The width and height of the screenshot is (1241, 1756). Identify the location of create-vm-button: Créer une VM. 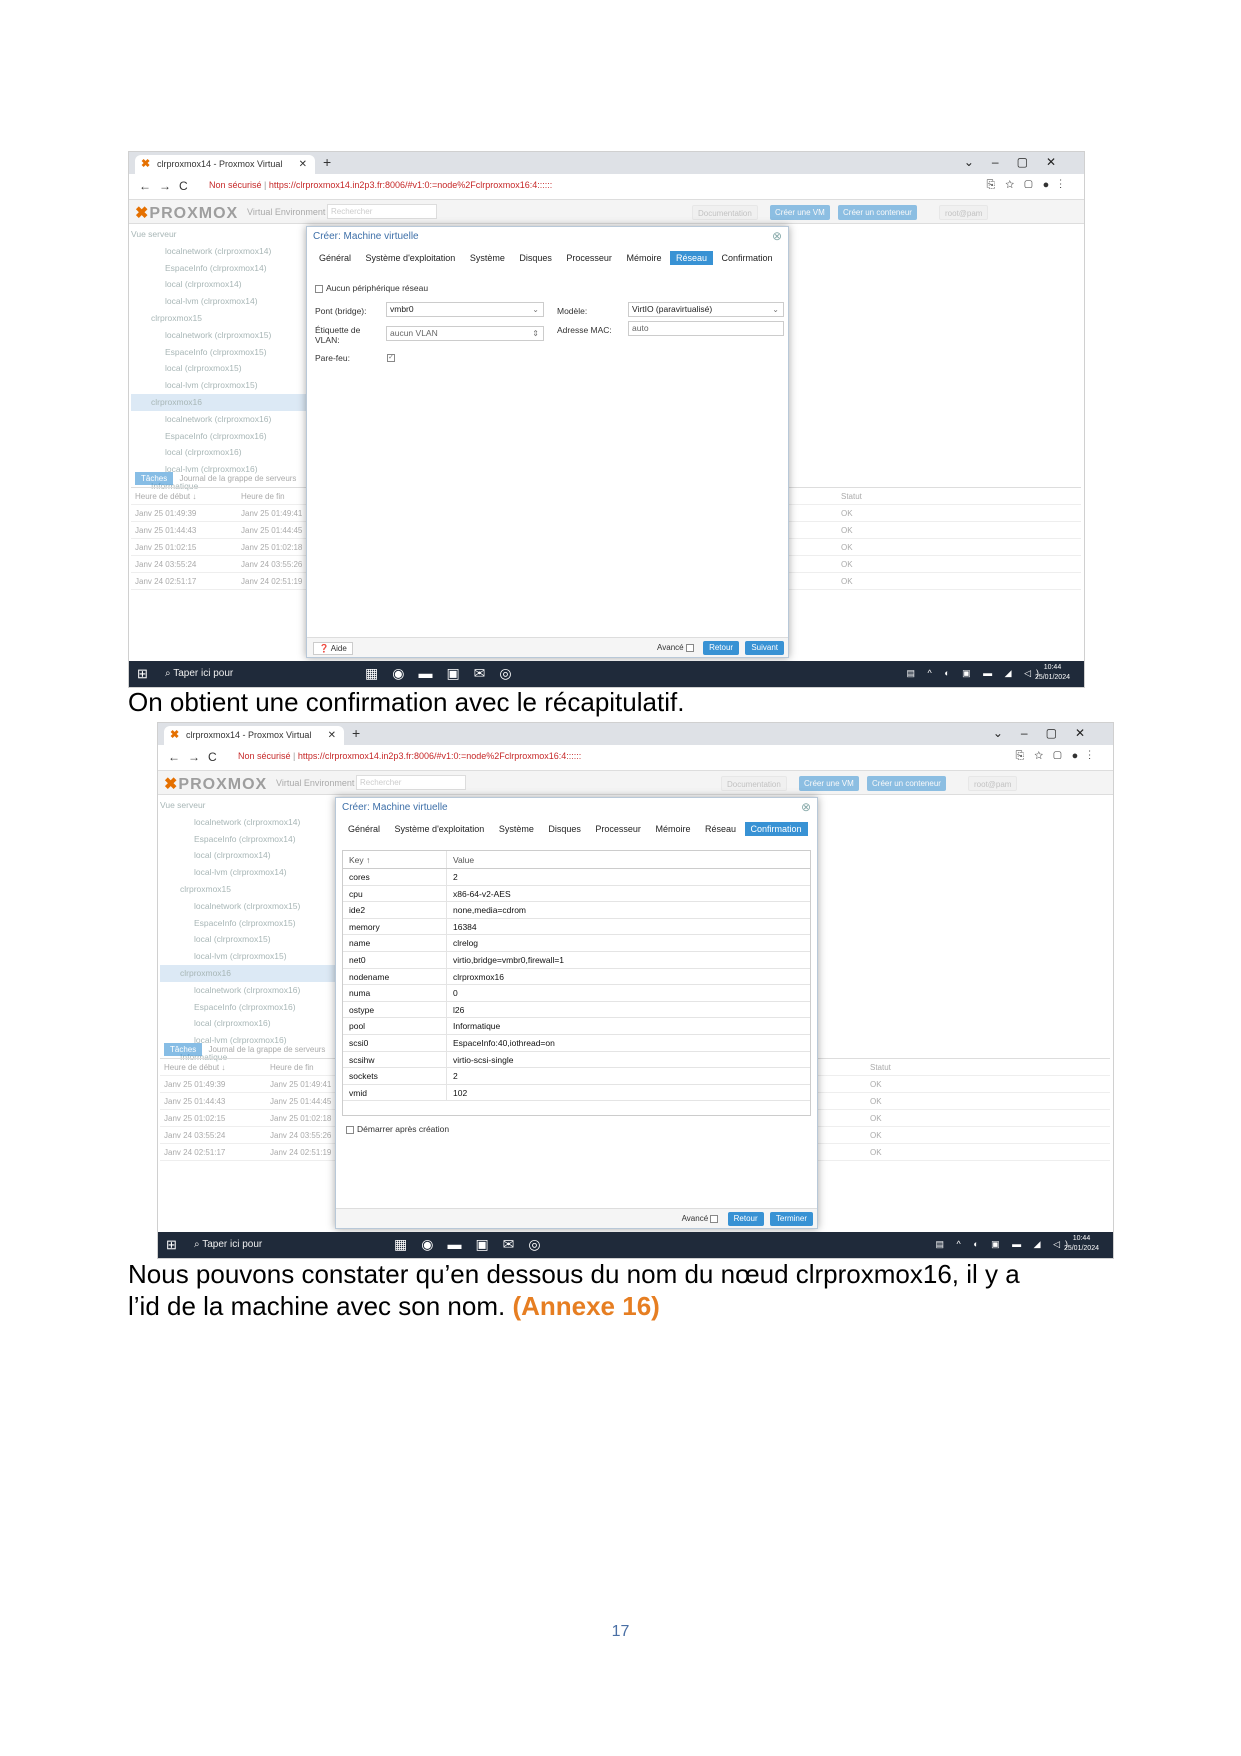
(800, 212).